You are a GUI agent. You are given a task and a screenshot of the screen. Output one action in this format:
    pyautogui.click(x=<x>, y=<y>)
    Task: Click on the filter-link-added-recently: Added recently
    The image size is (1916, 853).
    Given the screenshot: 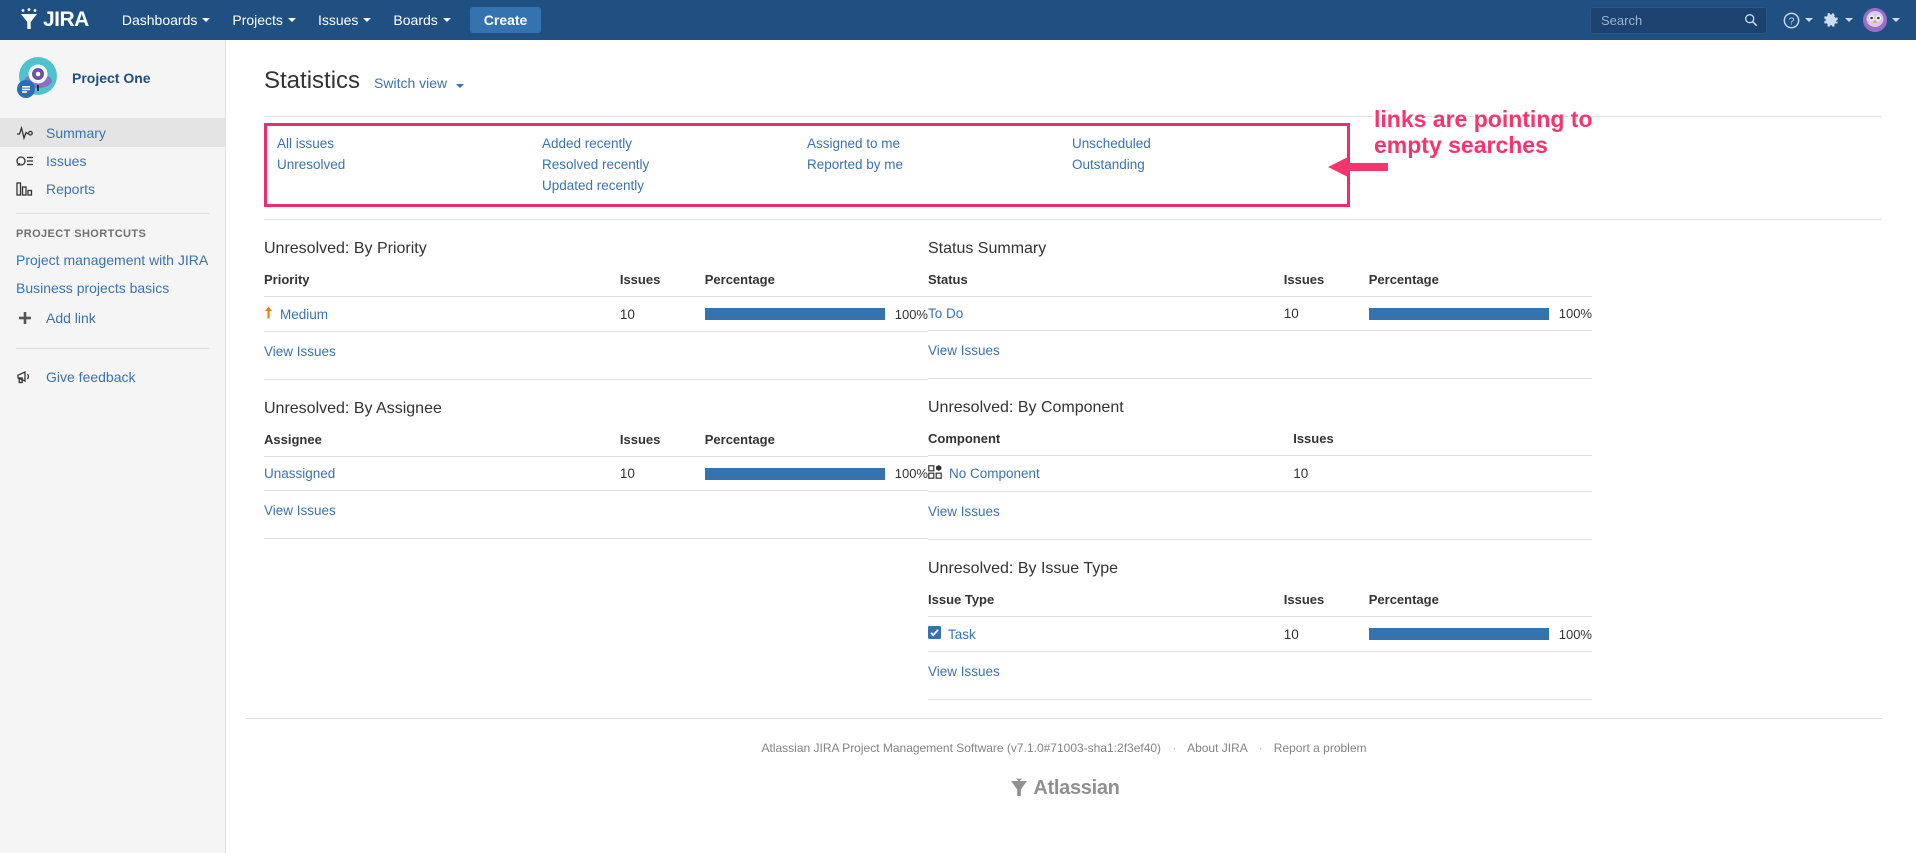 What is the action you would take?
    pyautogui.click(x=587, y=143)
    